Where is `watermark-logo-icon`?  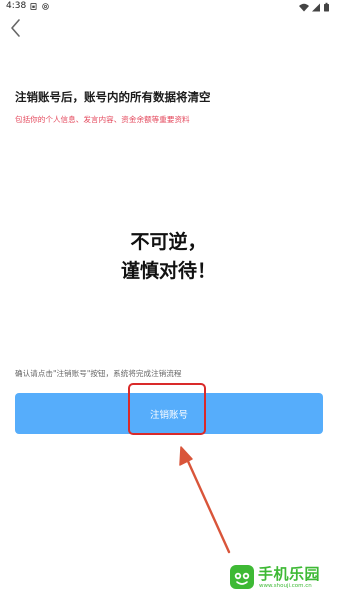
watermark-logo-icon is located at coordinates (242, 577).